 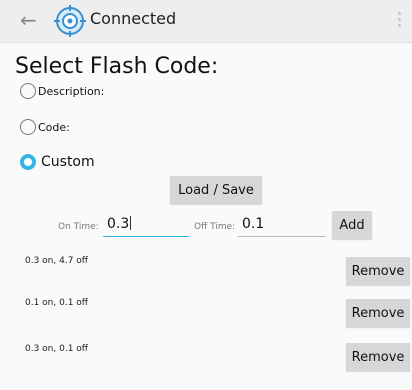 What do you see at coordinates (215, 227) in the screenshot?
I see `off-time-label: Off Time:` at bounding box center [215, 227].